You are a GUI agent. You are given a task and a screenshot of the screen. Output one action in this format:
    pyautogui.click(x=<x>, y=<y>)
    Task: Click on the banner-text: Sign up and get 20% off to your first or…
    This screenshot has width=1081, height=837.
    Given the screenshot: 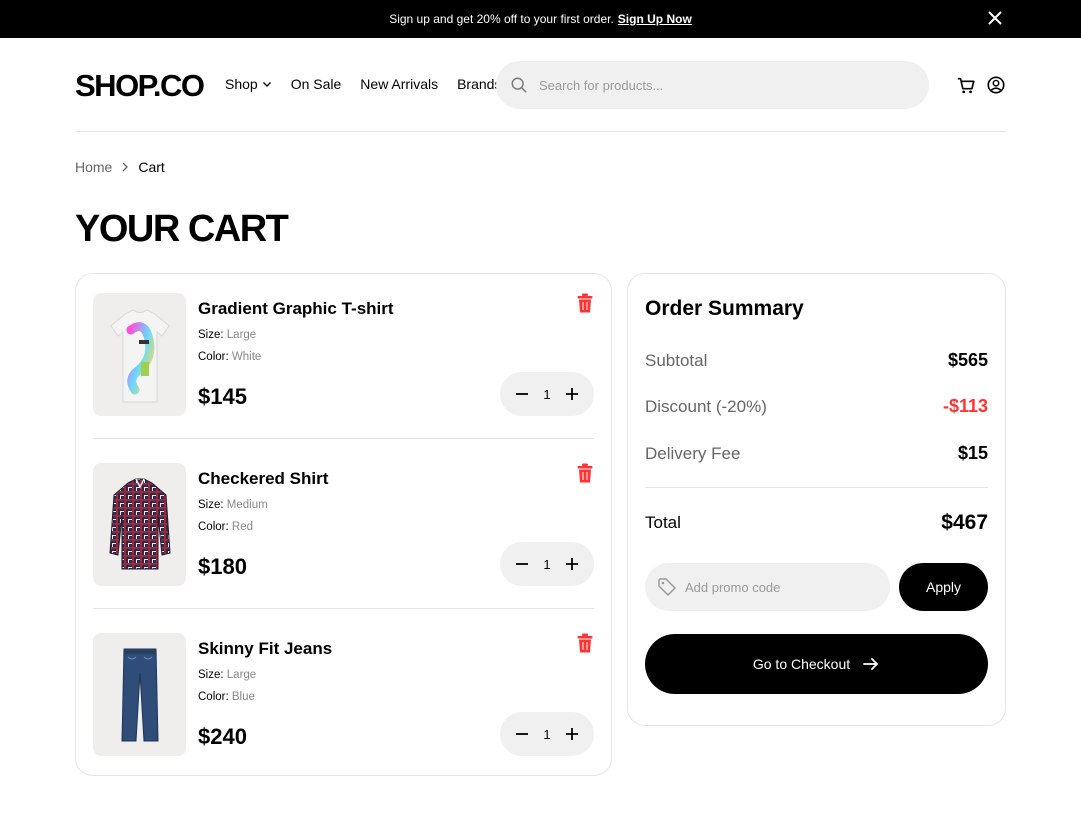 What is the action you would take?
    pyautogui.click(x=501, y=19)
    